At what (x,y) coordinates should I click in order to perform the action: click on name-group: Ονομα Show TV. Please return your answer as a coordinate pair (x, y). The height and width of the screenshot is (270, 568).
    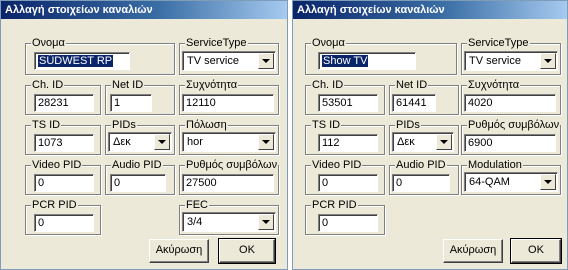
    Looking at the image, I should click on (381, 56).